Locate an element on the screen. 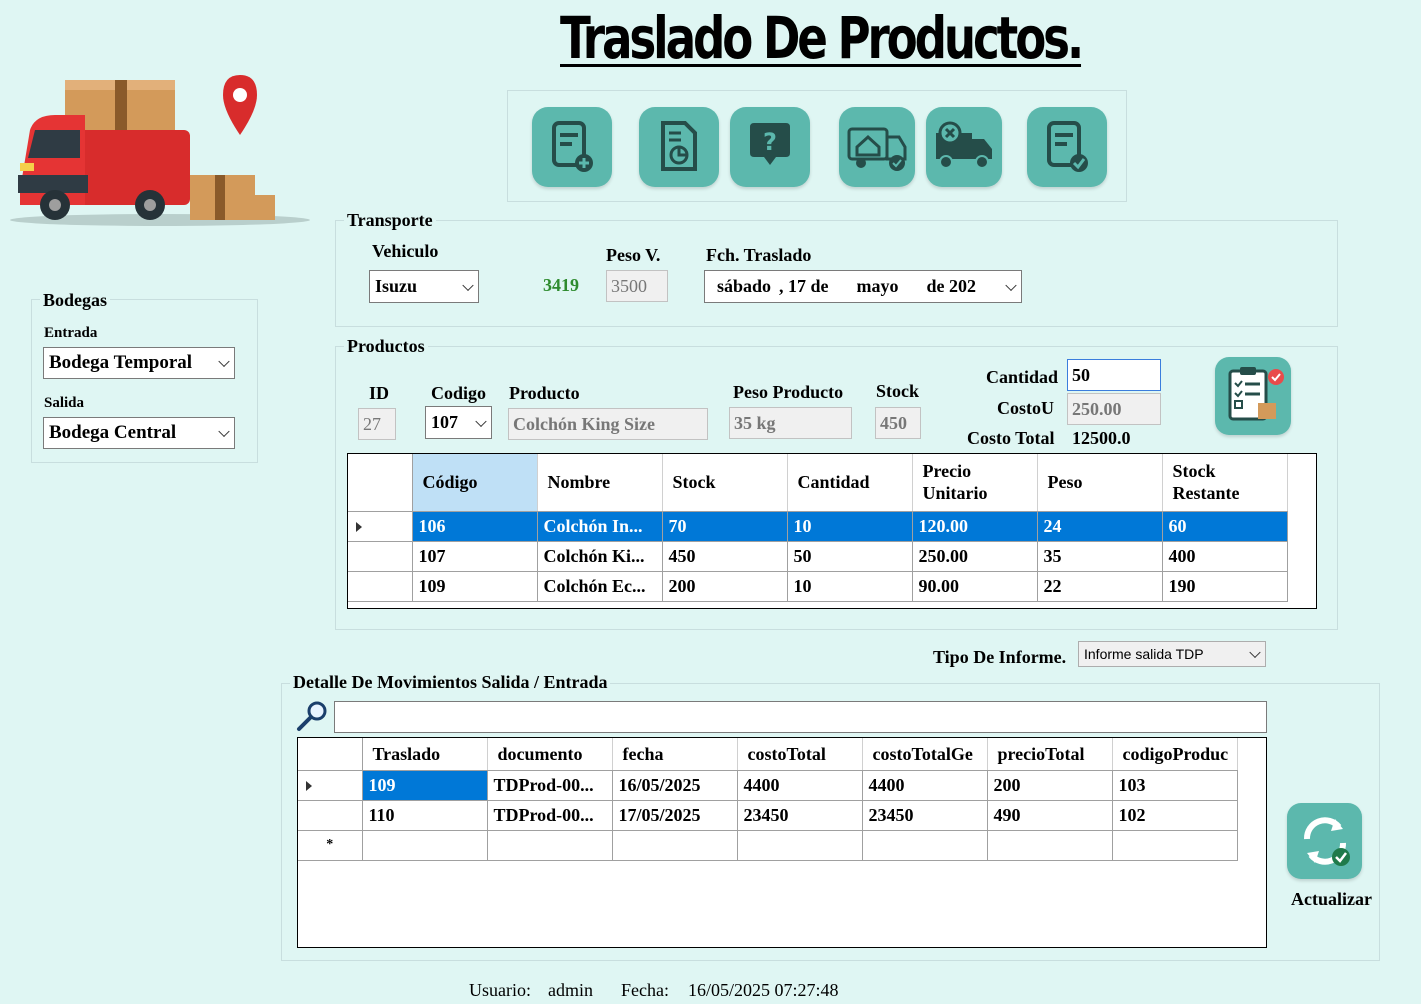 This screenshot has width=1421, height=1004. peso-producto-label: Peso Producto is located at coordinates (788, 392).